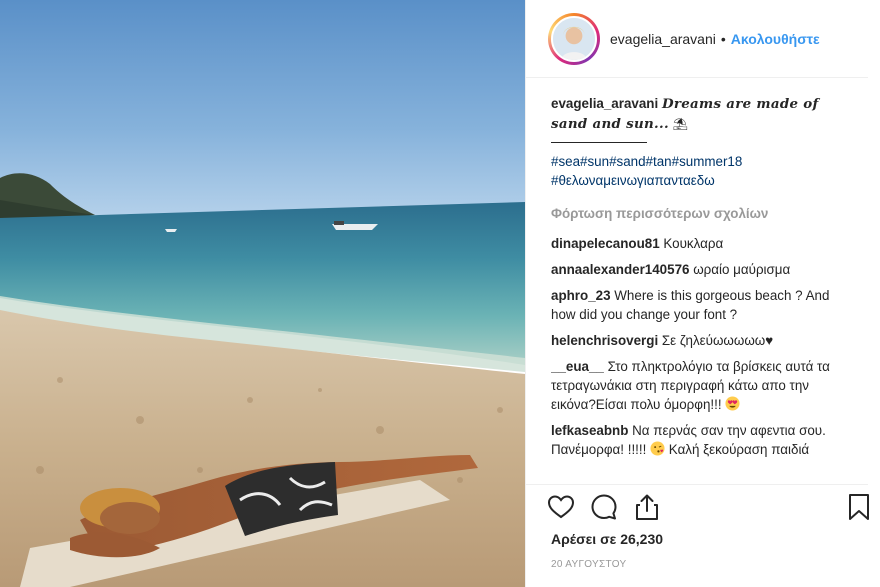  What do you see at coordinates (588, 564) in the screenshot?
I see `post-date: 20 ΑΥΓΟΥΣΤΟΥ` at bounding box center [588, 564].